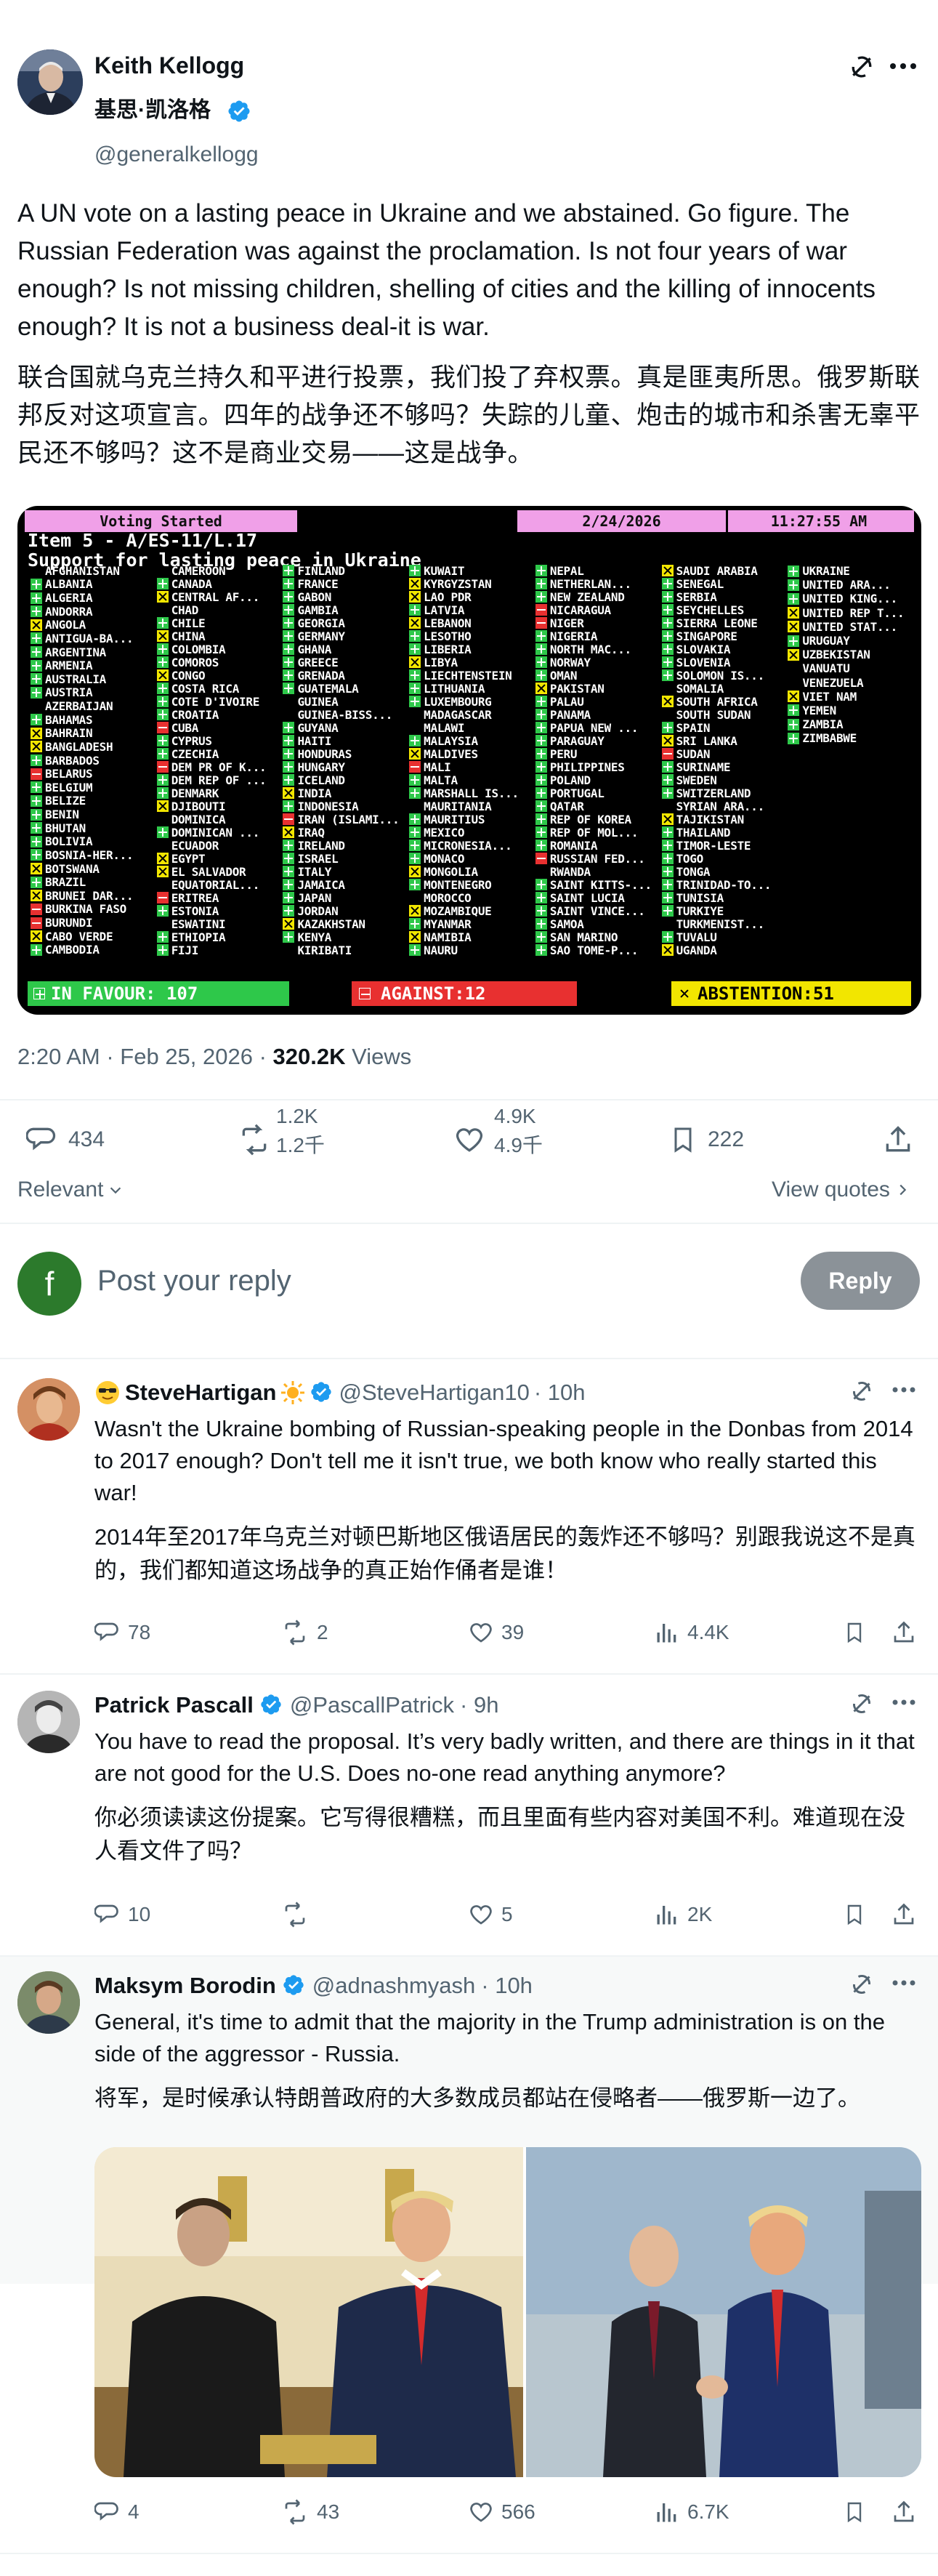 Image resolution: width=938 pixels, height=2576 pixels. What do you see at coordinates (860, 1281) in the screenshot?
I see `reply-submit-button: Reply` at bounding box center [860, 1281].